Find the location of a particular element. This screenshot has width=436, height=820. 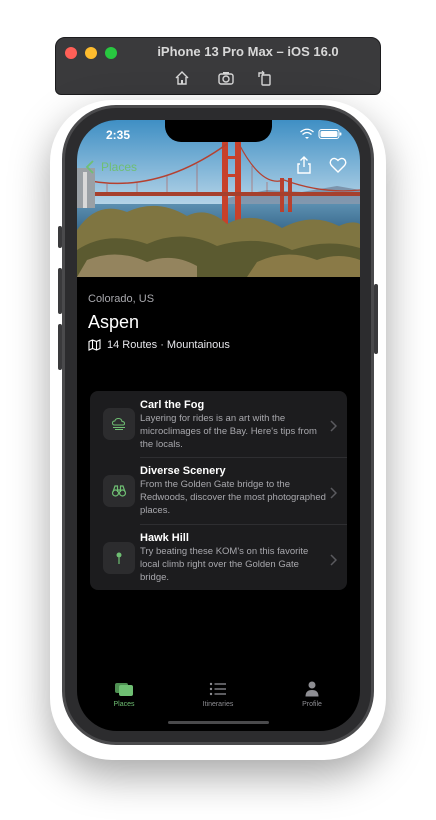

chevron-left-icon is located at coordinates (89, 167).